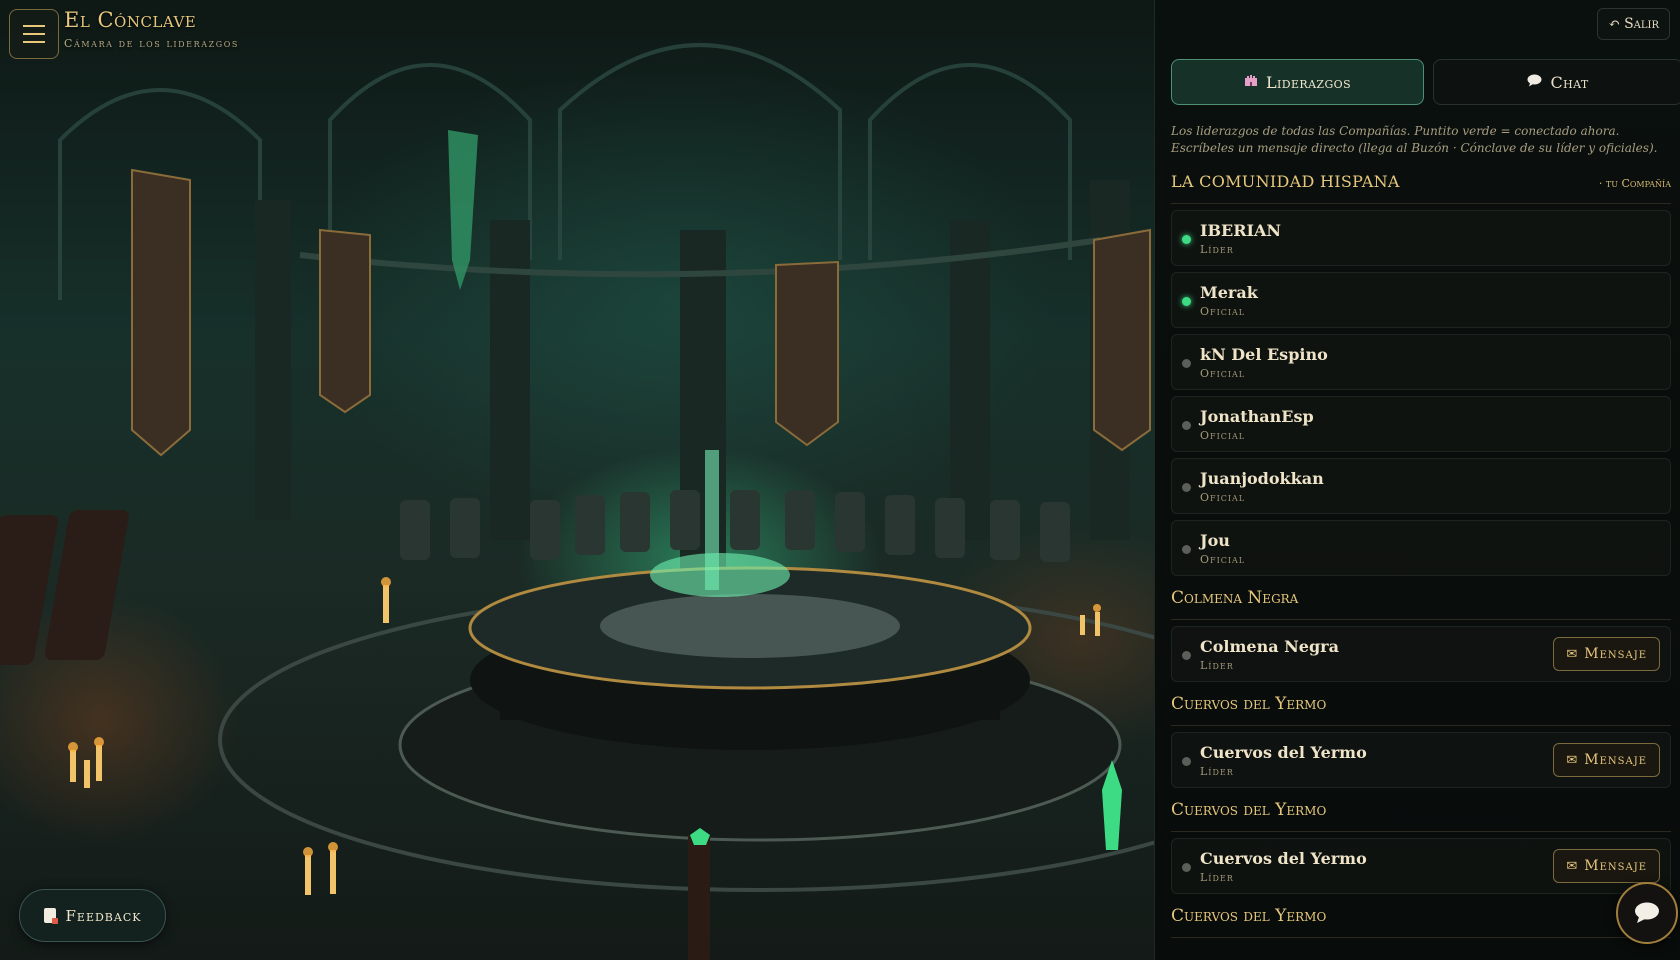 The width and height of the screenshot is (1680, 960). What do you see at coordinates (1262, 478) in the screenshot?
I see `member-name: Juanjodokkan` at bounding box center [1262, 478].